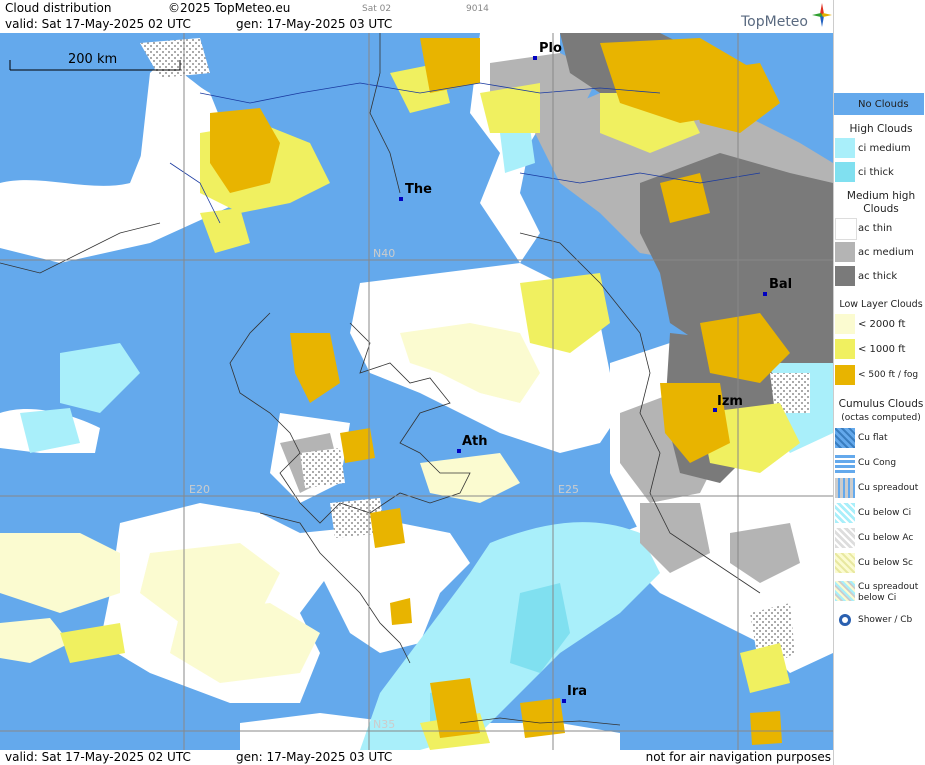 Image resolution: width=925 pixels, height=765 pixels. What do you see at coordinates (845, 463) in the screenshot?
I see `legend-swatch-cu-cong` at bounding box center [845, 463].